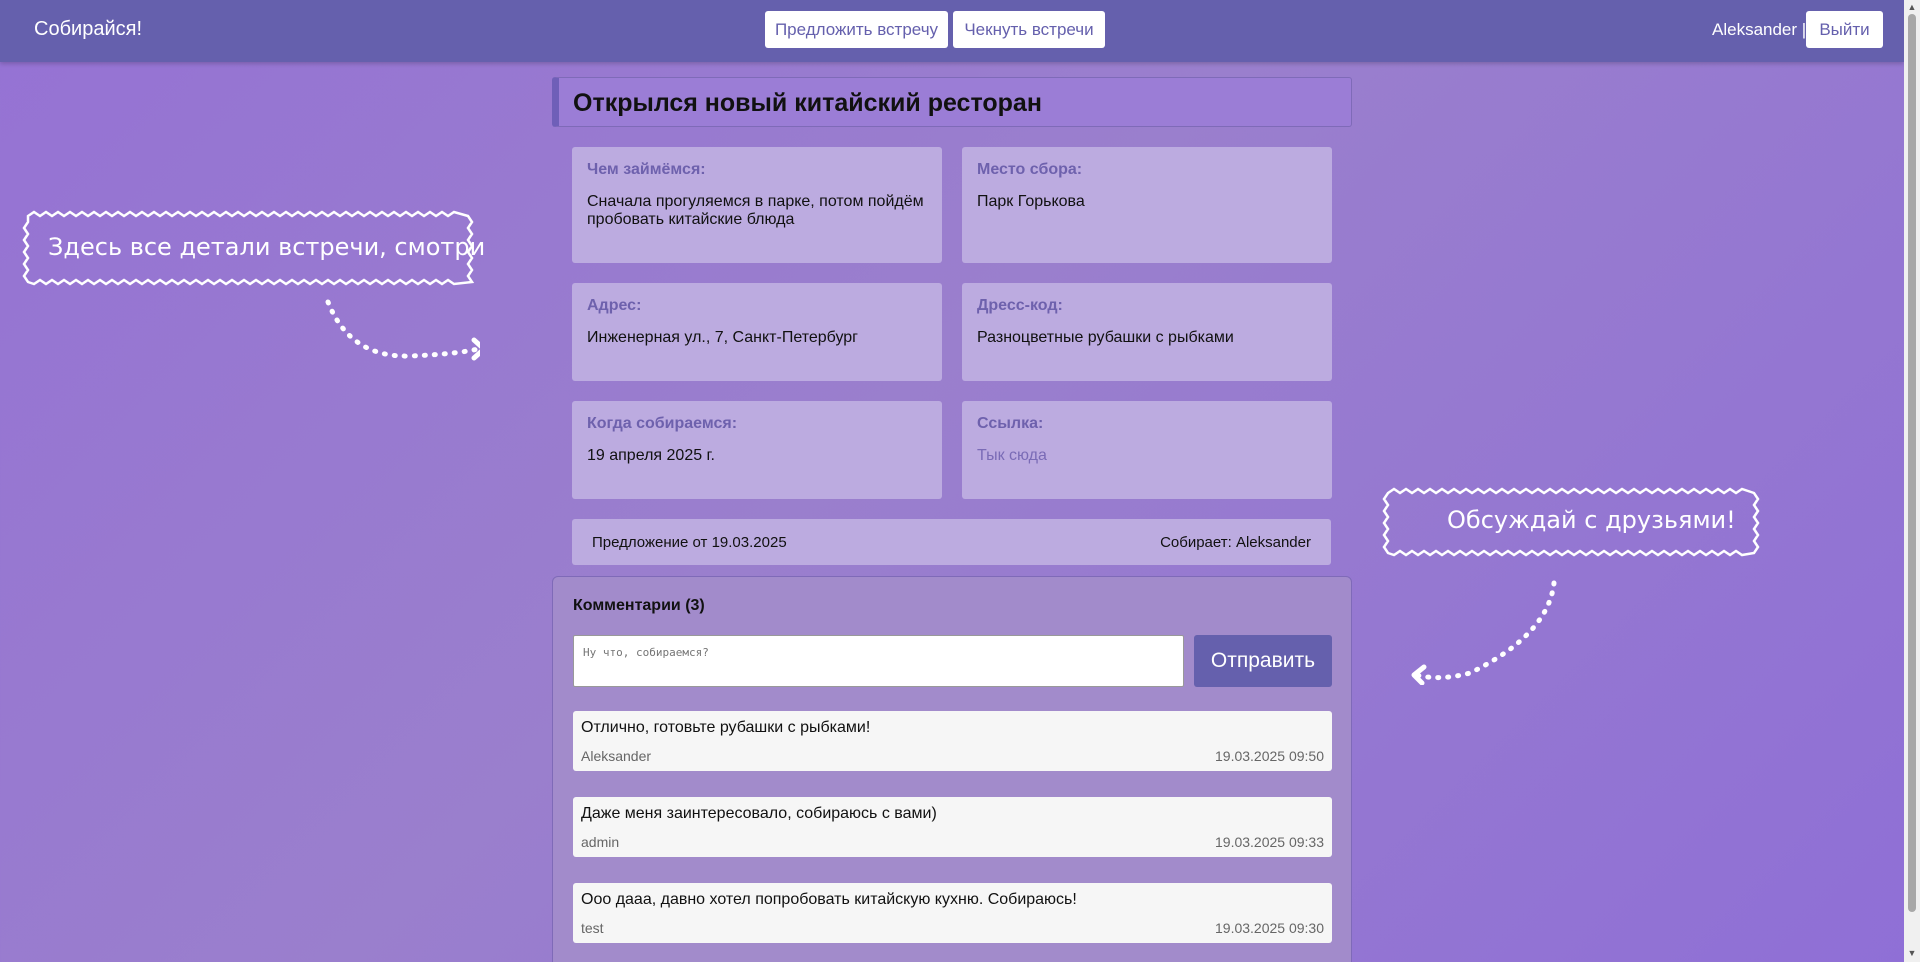 This screenshot has height=962, width=1920. Describe the element at coordinates (251, 285) in the screenshot. I see `details-callout` at that location.